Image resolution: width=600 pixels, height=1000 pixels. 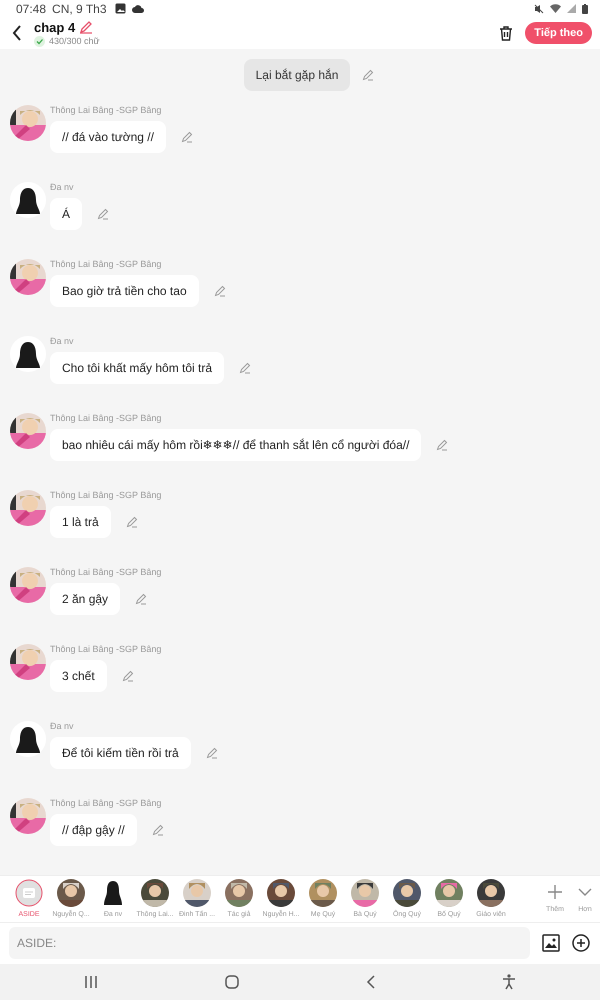 I want to click on signal-icon, so click(x=571, y=8).